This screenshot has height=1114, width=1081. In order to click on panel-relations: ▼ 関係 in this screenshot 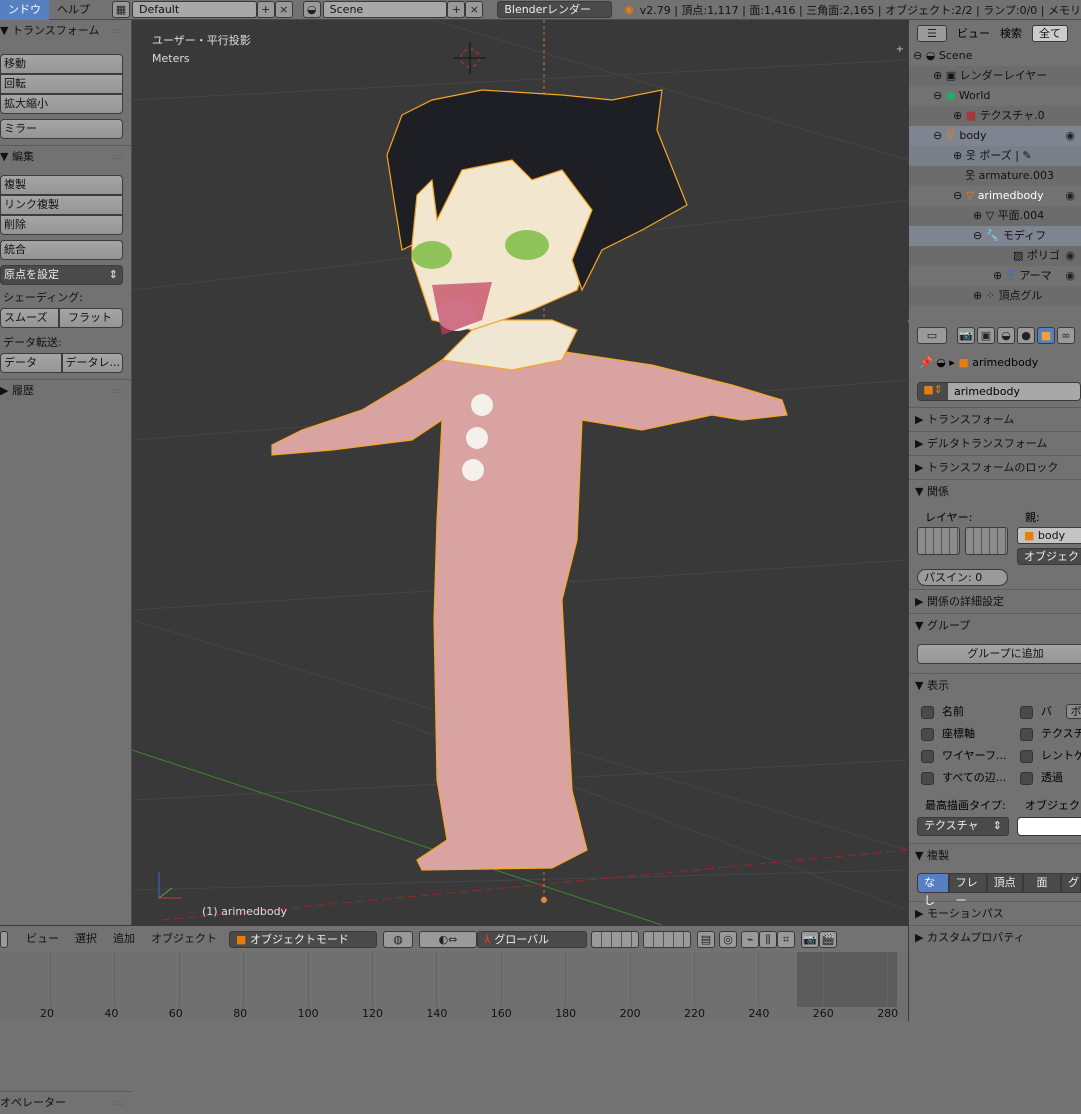, I will do `click(995, 491)`.